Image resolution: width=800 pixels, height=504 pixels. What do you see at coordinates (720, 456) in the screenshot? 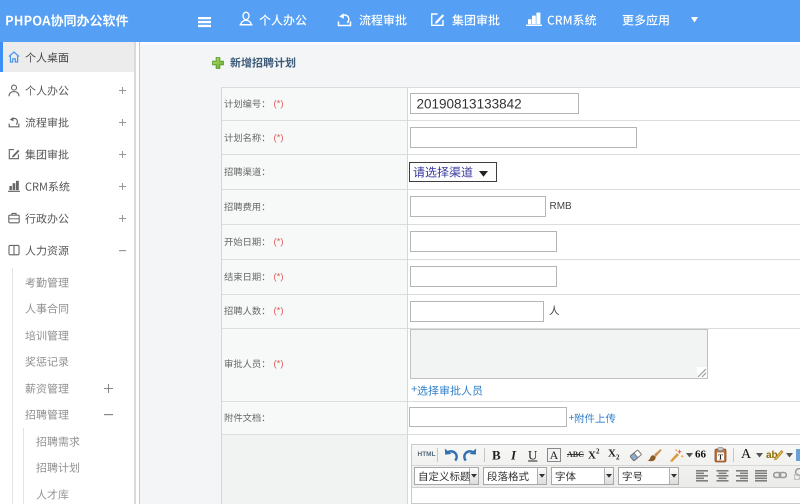
I see `svg-text: T` at bounding box center [720, 456].